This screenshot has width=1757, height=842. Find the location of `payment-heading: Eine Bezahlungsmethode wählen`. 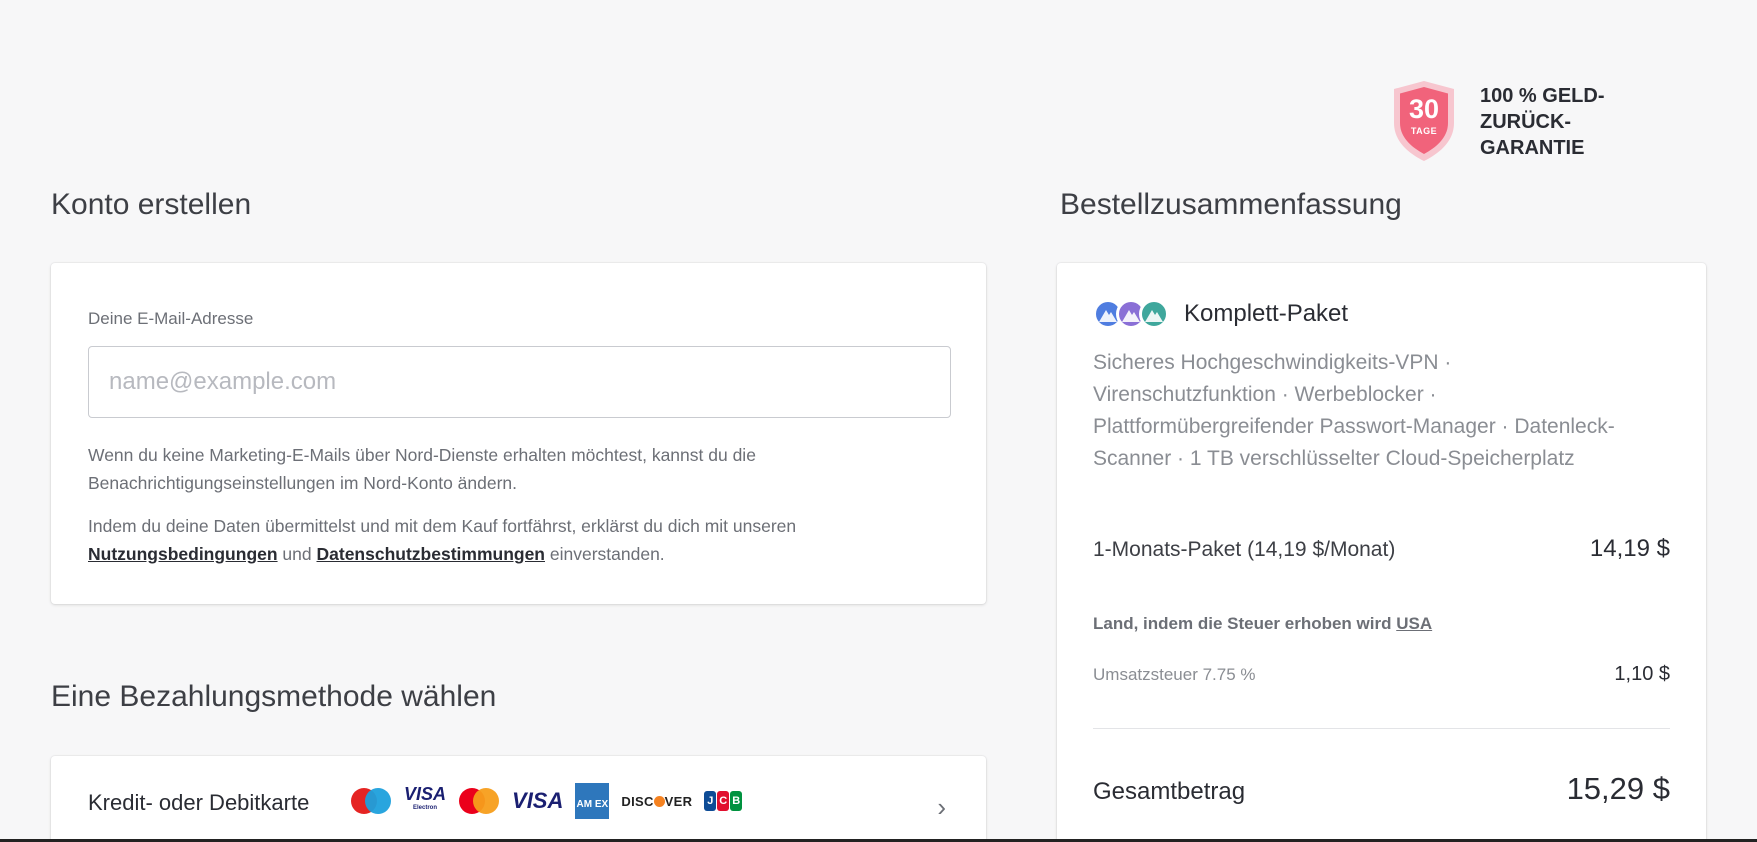

payment-heading: Eine Bezahlungsmethode wählen is located at coordinates (274, 696).